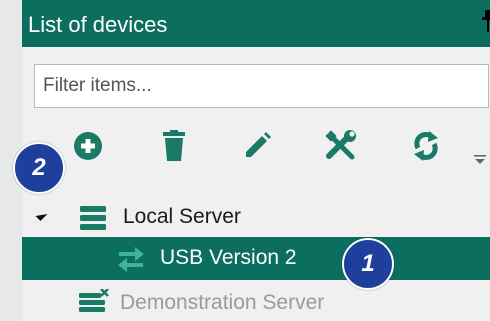 The image size is (490, 321). I want to click on filter-input, so click(261, 86).